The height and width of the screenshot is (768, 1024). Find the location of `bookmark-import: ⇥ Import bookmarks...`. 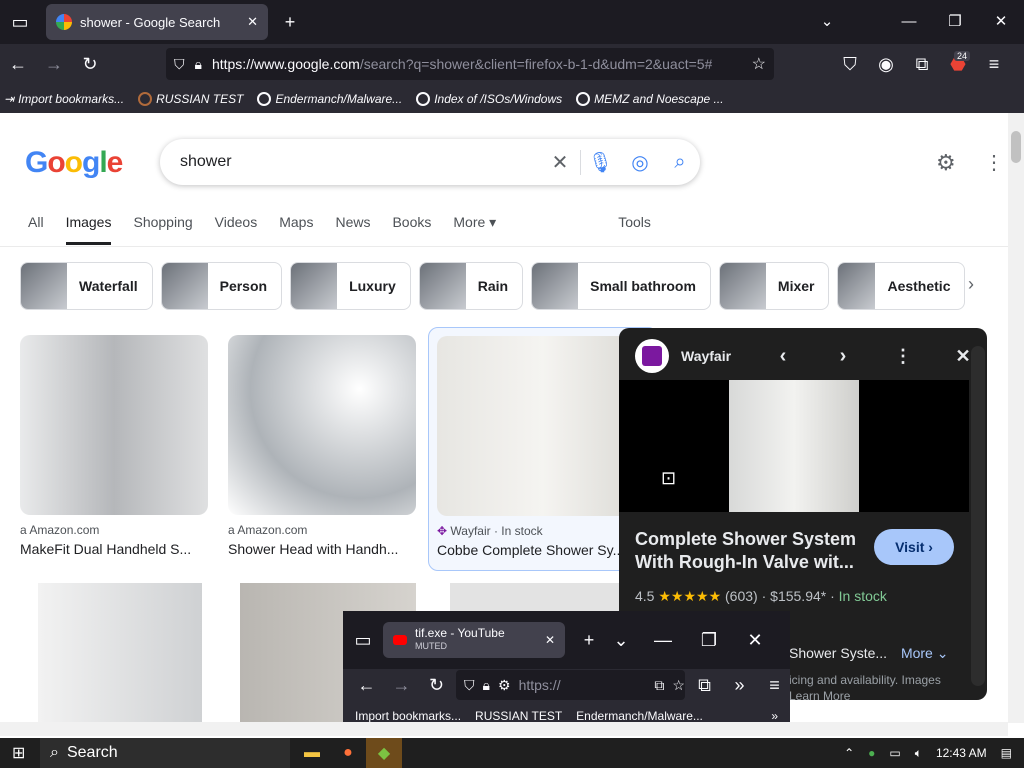

bookmark-import: ⇥ Import bookmarks... is located at coordinates (64, 99).